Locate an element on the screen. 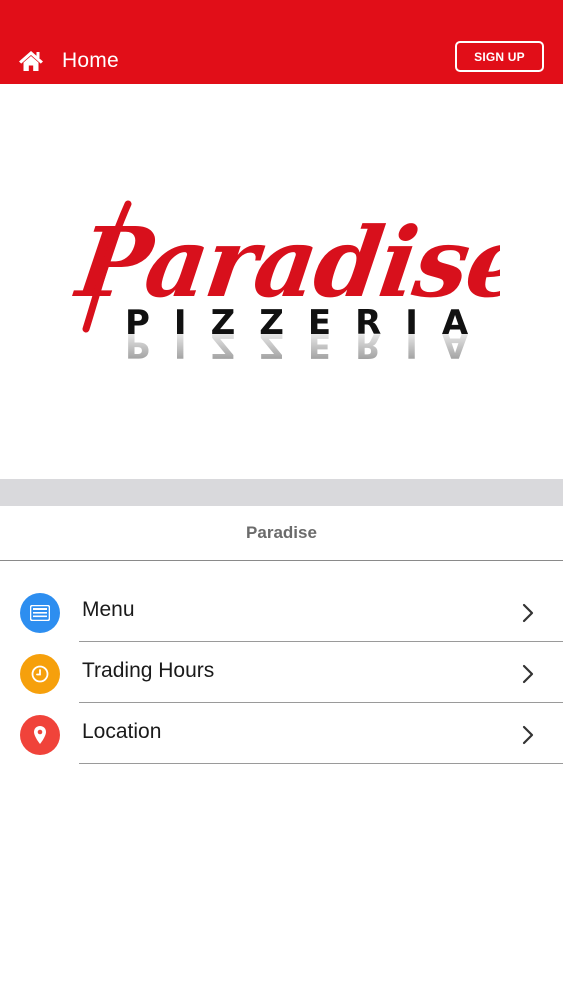 The height and width of the screenshot is (1000, 563). sign-up-button: SIGN UP is located at coordinates (499, 56).